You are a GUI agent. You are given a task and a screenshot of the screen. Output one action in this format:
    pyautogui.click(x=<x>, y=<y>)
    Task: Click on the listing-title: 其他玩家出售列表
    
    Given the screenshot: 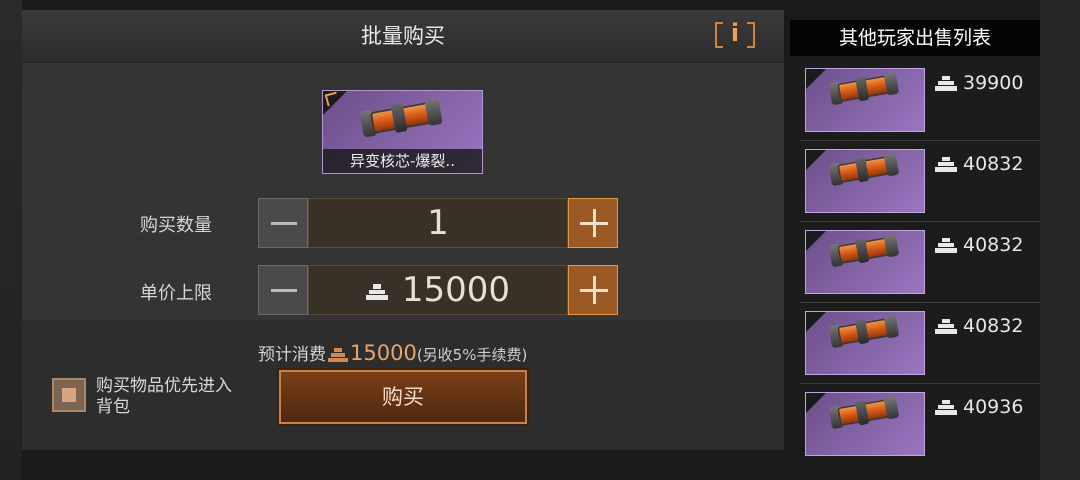 What is the action you would take?
    pyautogui.click(x=915, y=38)
    